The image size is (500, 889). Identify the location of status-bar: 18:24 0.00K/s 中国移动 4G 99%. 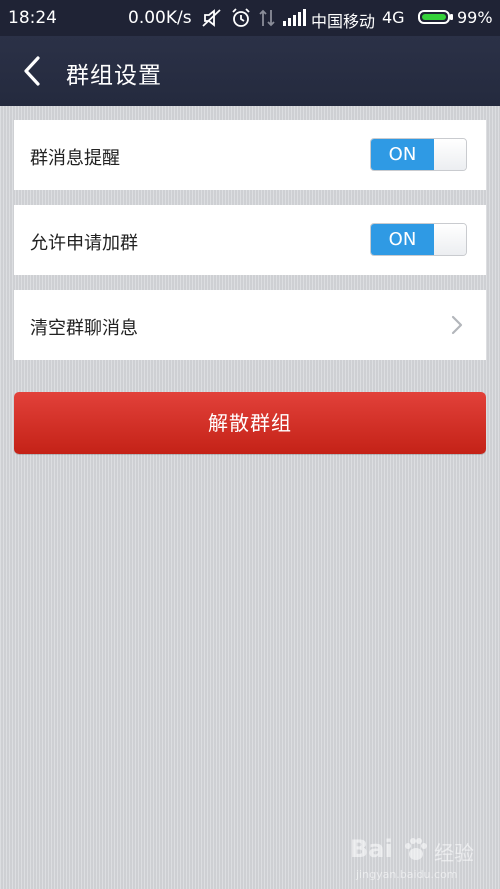
(250, 18).